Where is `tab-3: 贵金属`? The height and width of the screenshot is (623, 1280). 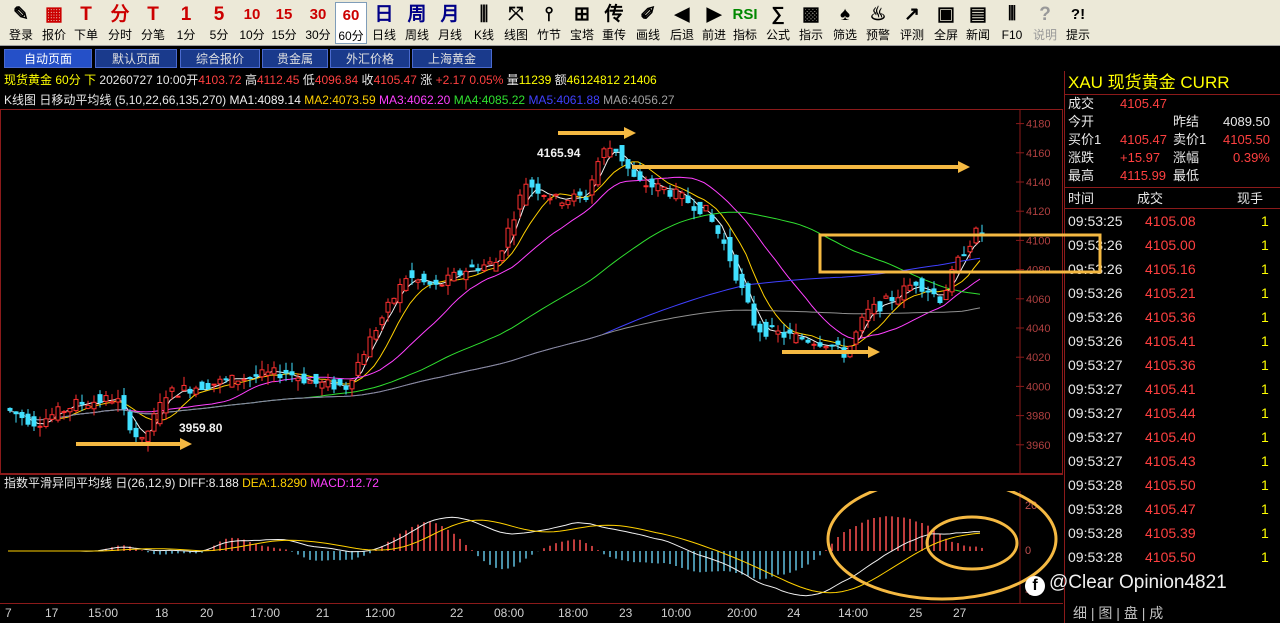
tab-3: 贵金属 is located at coordinates (295, 58).